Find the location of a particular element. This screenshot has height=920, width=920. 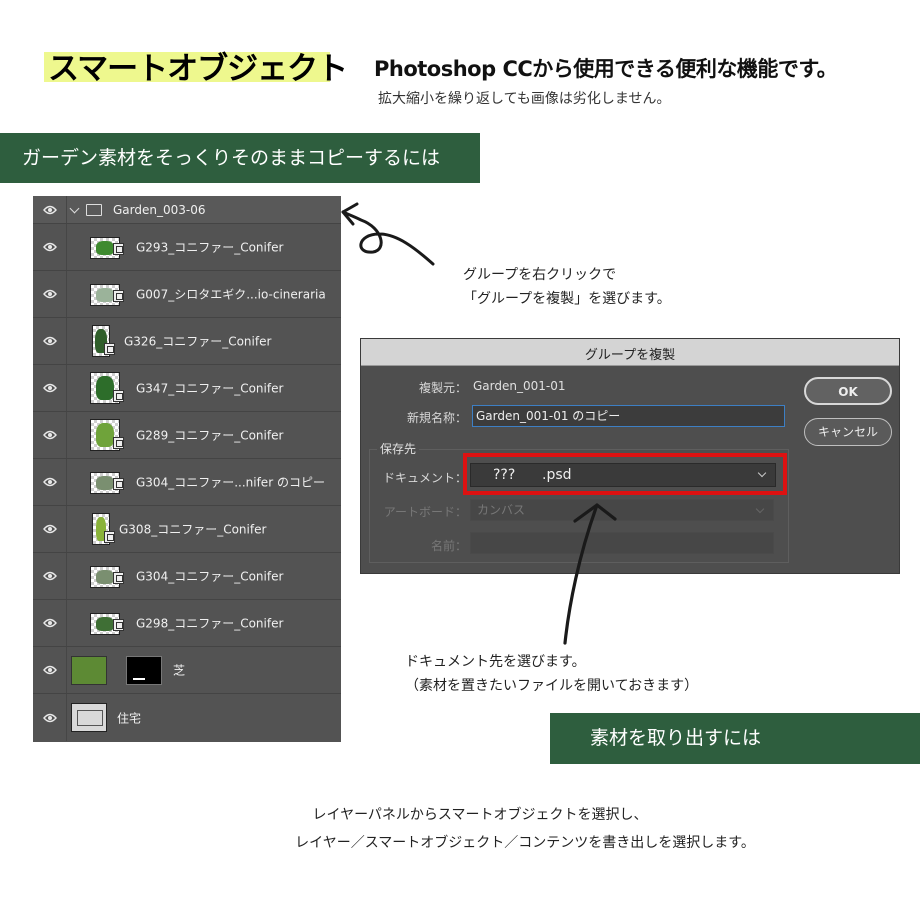

layer-row: G289_コニファー_Conifer is located at coordinates (187, 435).